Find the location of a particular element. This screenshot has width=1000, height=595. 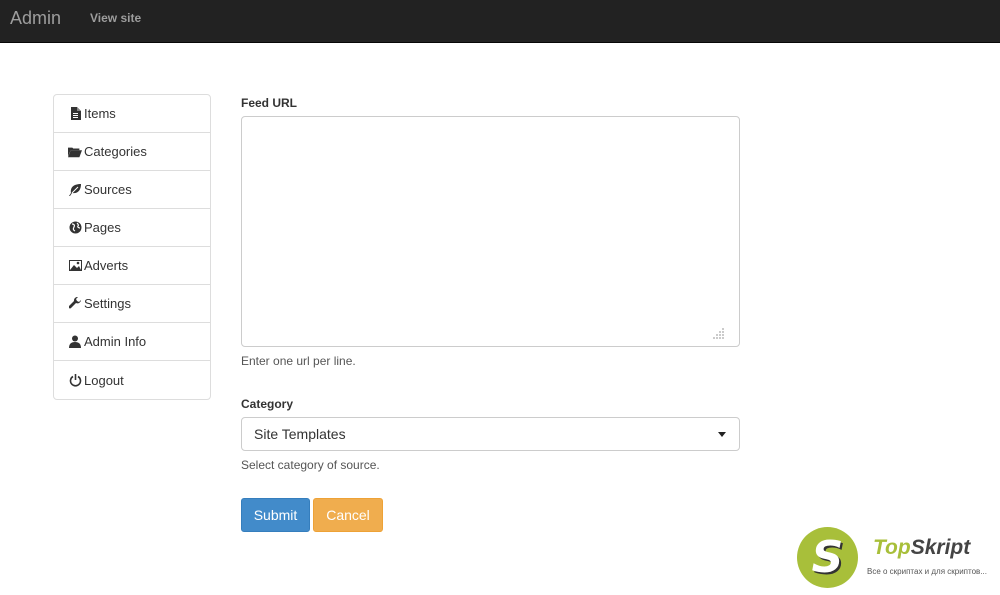

sidebar-item-label: Categories is located at coordinates (115, 151).